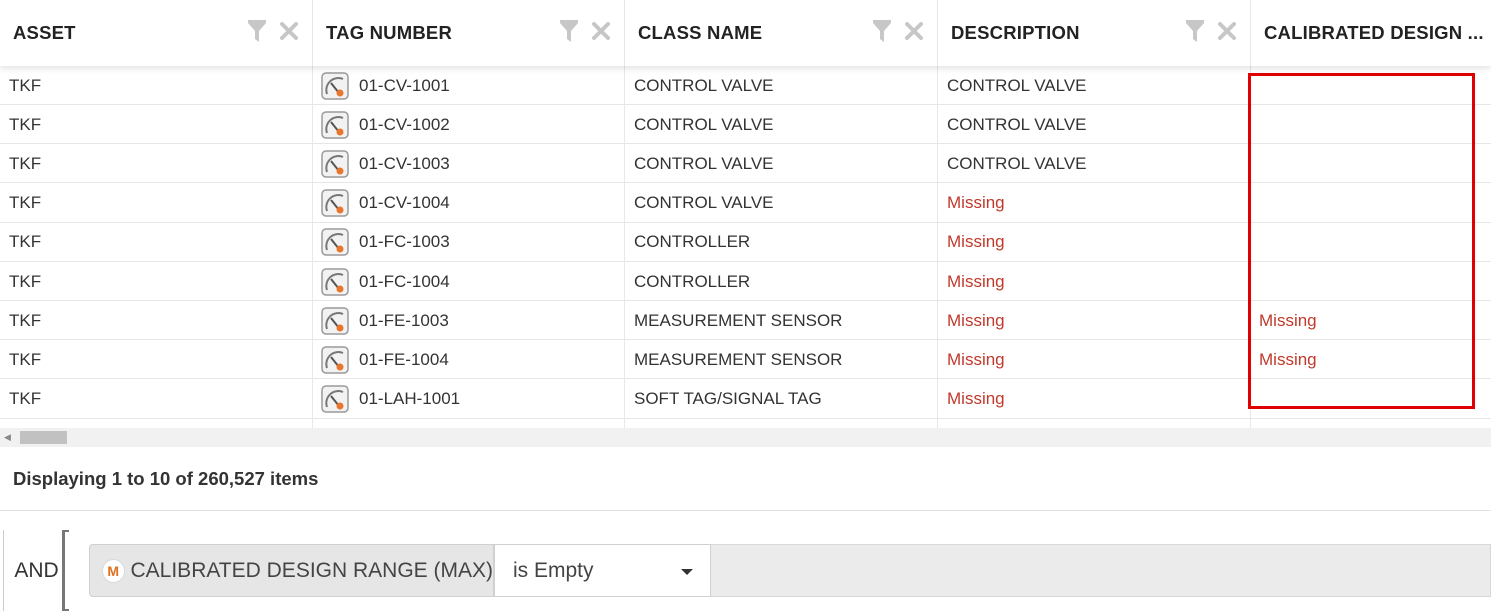 The width and height of the screenshot is (1491, 616). I want to click on table-row: TKF 01-CV-1001 CONTROL VALVE CONTROL VALVE, so click(745, 85).